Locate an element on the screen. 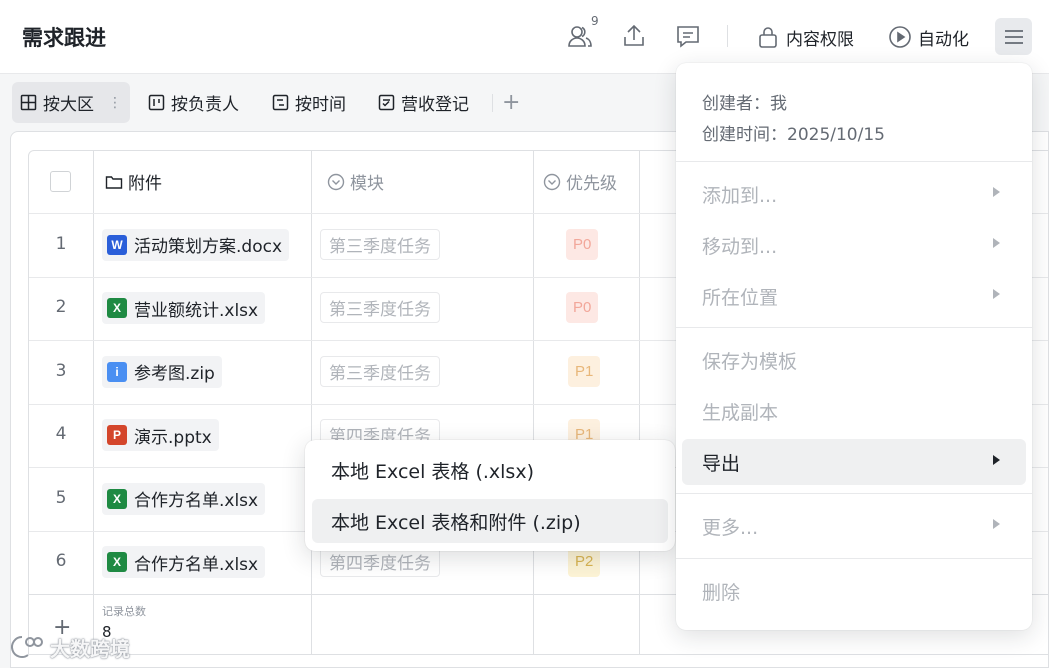 The height and width of the screenshot is (668, 1049). row-number: 3 is located at coordinates (61, 370).